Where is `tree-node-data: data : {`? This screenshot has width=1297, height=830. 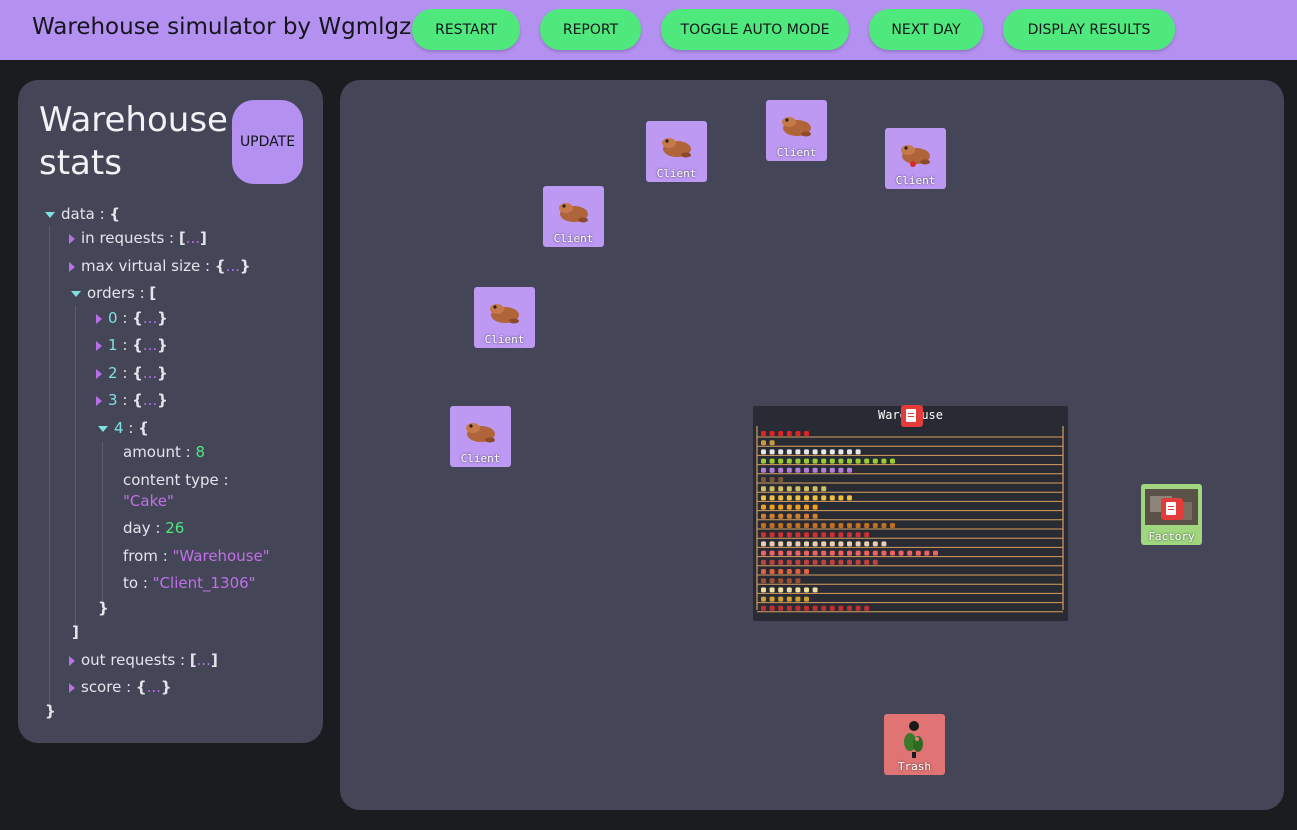 tree-node-data: data : { is located at coordinates (82, 214).